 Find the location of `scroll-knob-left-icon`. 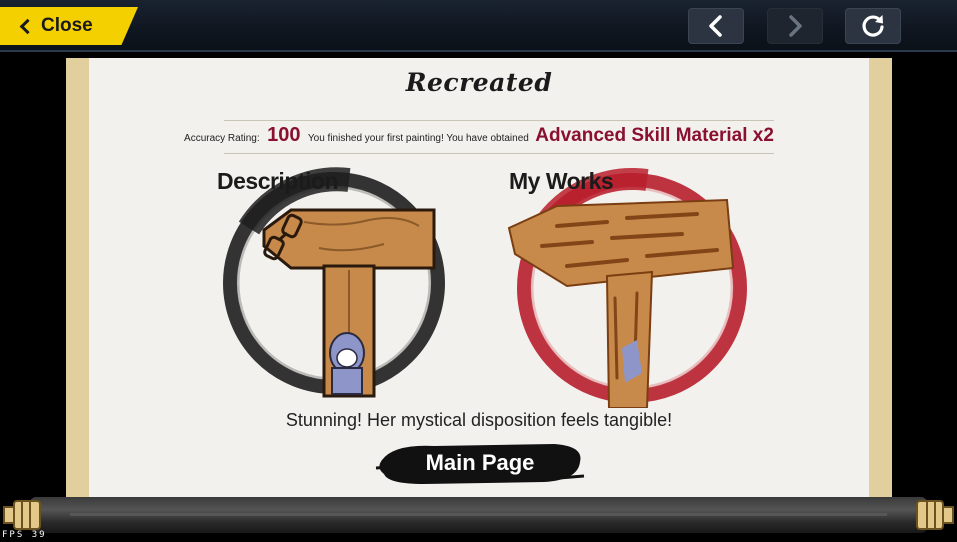

scroll-knob-left-icon is located at coordinates (22, 515).